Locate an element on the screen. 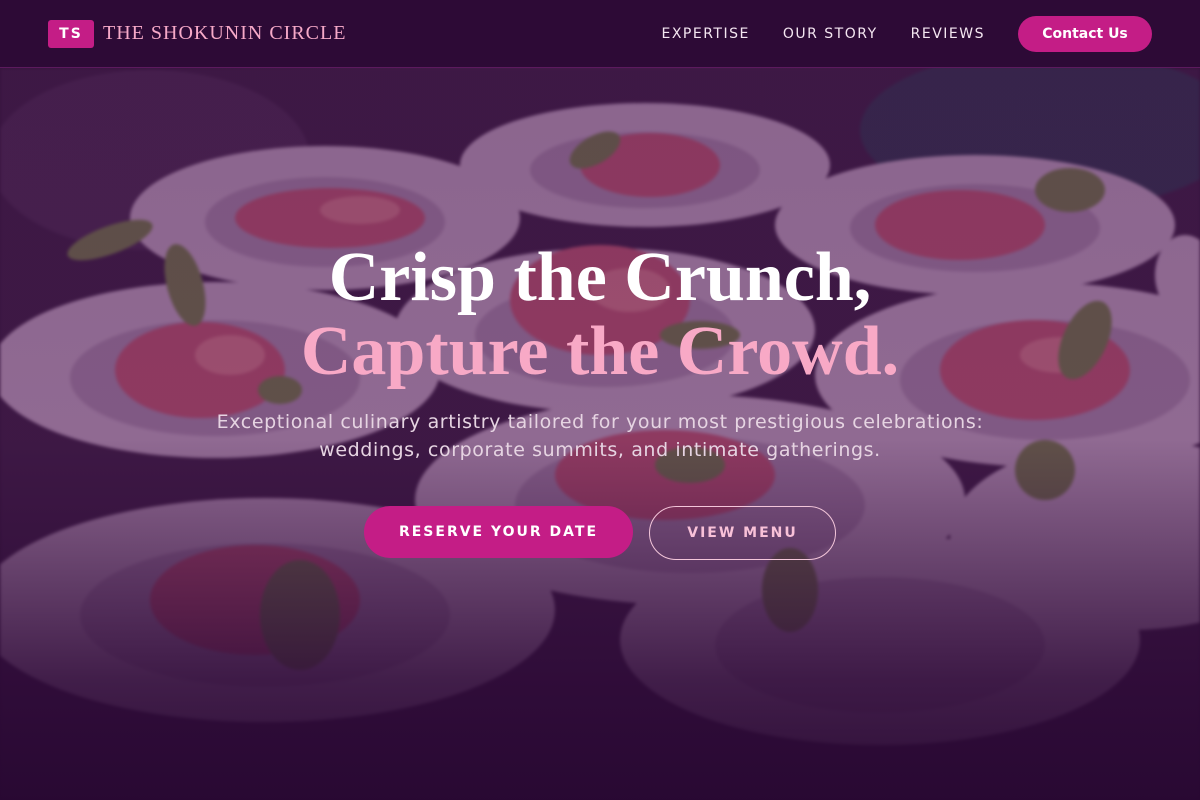 The width and height of the screenshot is (1200, 800). main-nav: EXPERTISE OUR STORY REVIEWS Contact Us is located at coordinates (906, 33).